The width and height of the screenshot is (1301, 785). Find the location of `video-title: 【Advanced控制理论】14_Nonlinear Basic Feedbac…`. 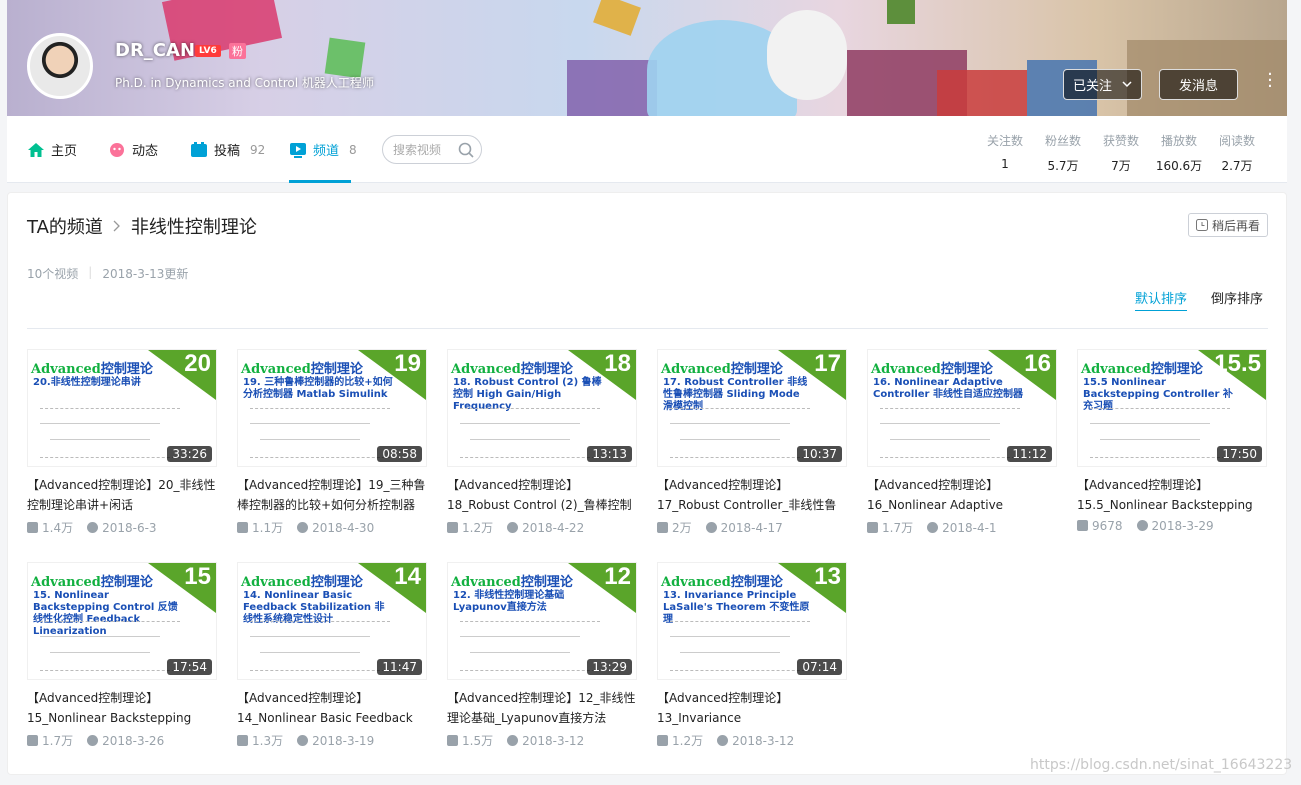

video-title: 【Advanced控制理论】14_Nonlinear Basic Feedbac… is located at coordinates (332, 708).